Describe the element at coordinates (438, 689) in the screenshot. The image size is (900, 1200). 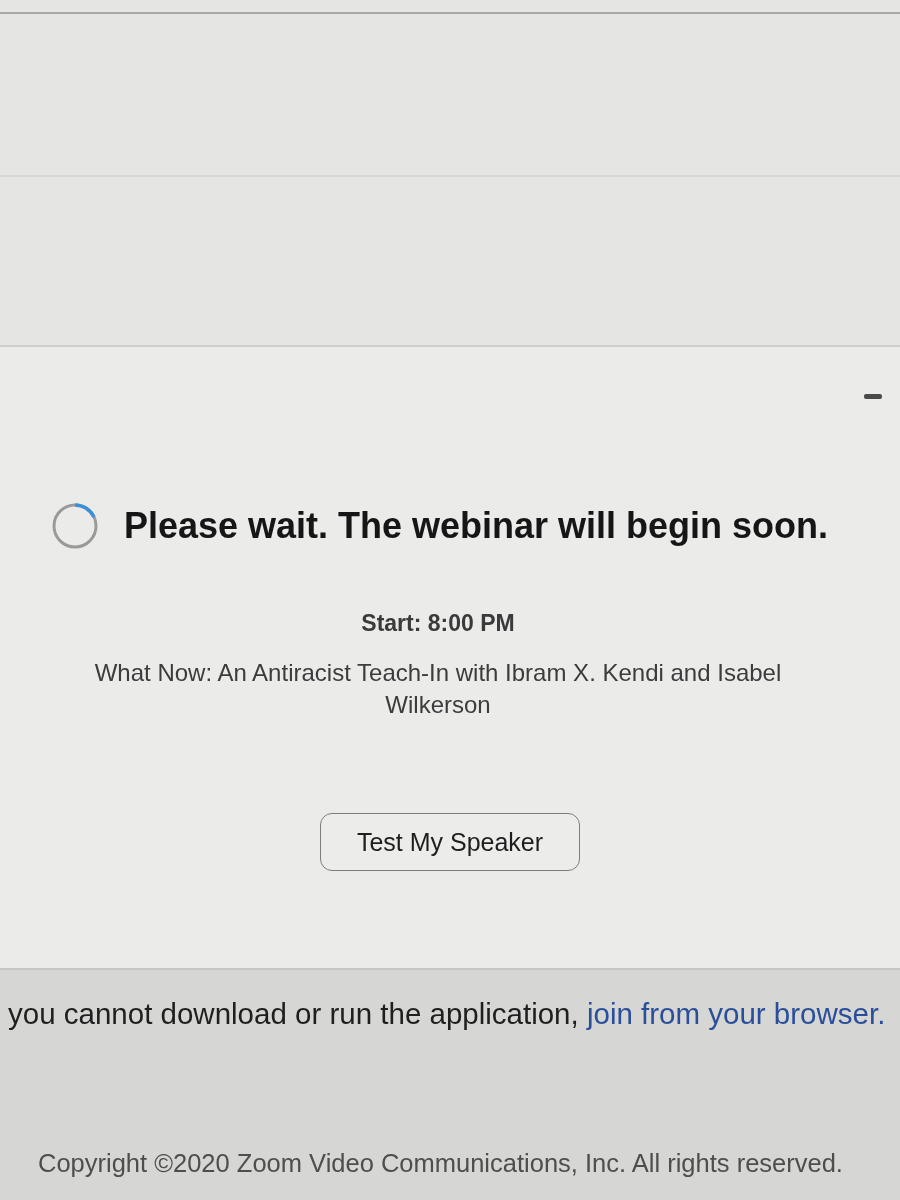
I see `webinar-topic: What Now: An Antiracist Teach-In with Ibram X. Kendi and Isabel Wilkerson` at that location.